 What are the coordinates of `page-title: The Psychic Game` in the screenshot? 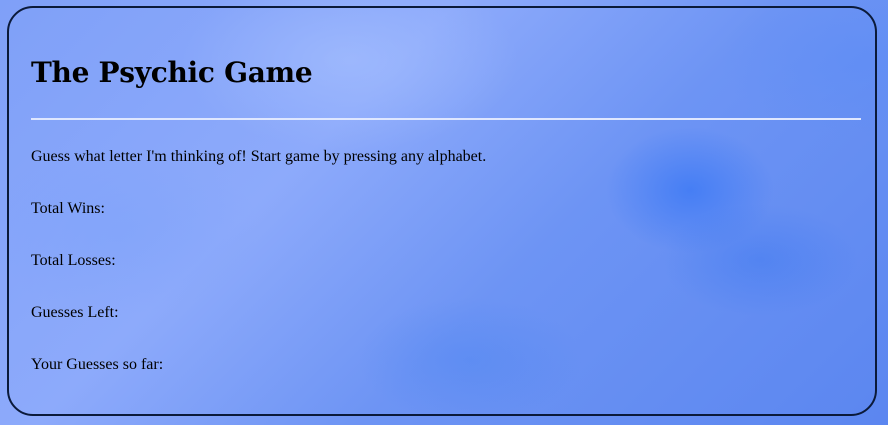 It's located at (172, 72).